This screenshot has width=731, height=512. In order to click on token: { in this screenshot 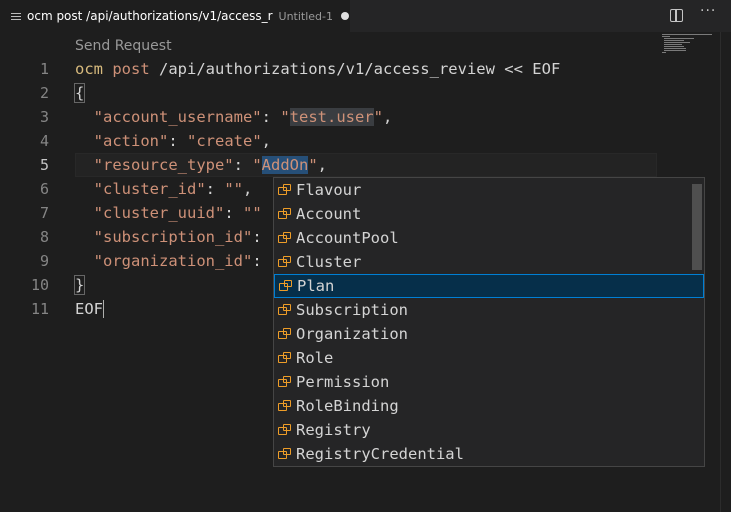, I will do `click(79, 93)`.